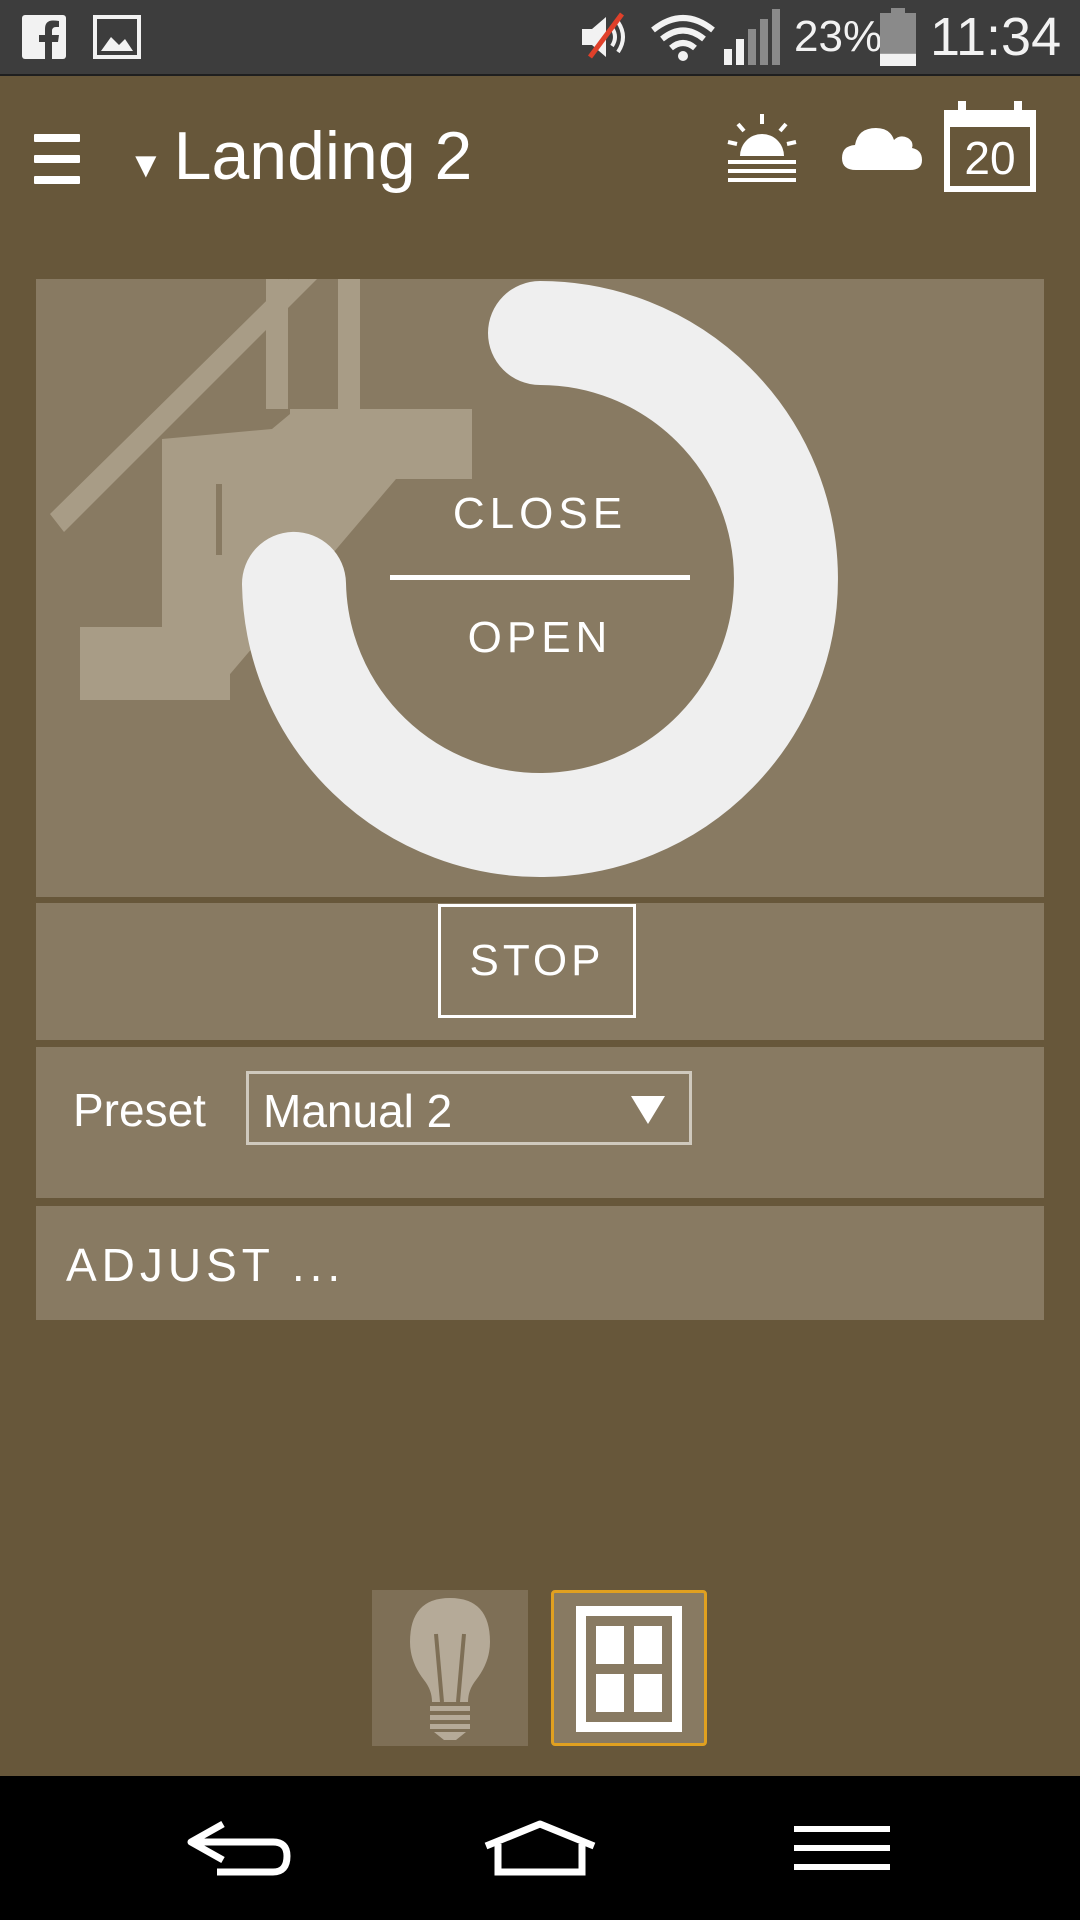 This screenshot has height=1920, width=1080. I want to click on close-button: CLOSE, so click(540, 514).